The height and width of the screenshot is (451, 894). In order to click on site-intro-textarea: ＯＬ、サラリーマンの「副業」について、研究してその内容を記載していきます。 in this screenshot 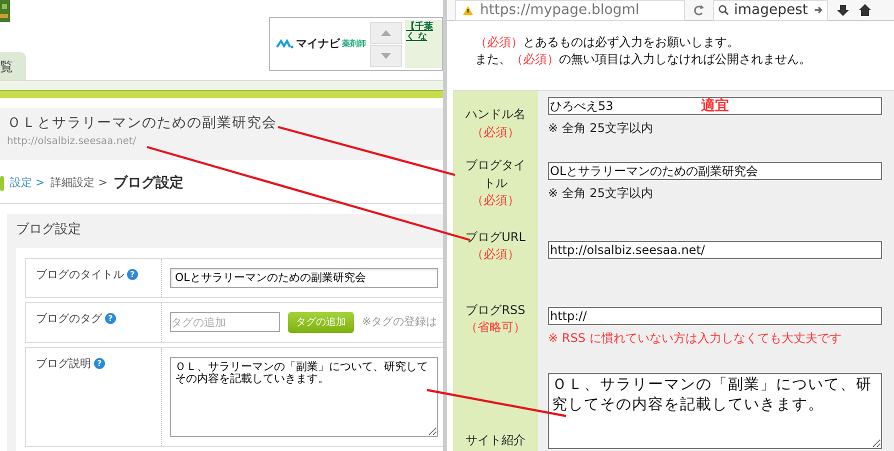, I will do `click(715, 411)`.